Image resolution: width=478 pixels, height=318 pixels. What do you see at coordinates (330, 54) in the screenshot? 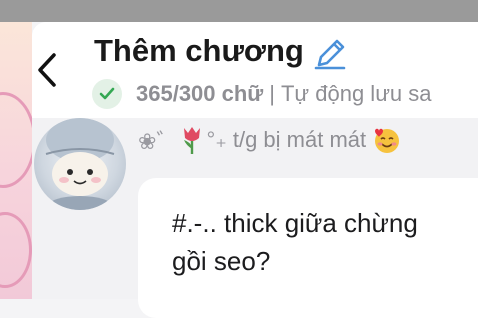
I see `pencil-icon` at bounding box center [330, 54].